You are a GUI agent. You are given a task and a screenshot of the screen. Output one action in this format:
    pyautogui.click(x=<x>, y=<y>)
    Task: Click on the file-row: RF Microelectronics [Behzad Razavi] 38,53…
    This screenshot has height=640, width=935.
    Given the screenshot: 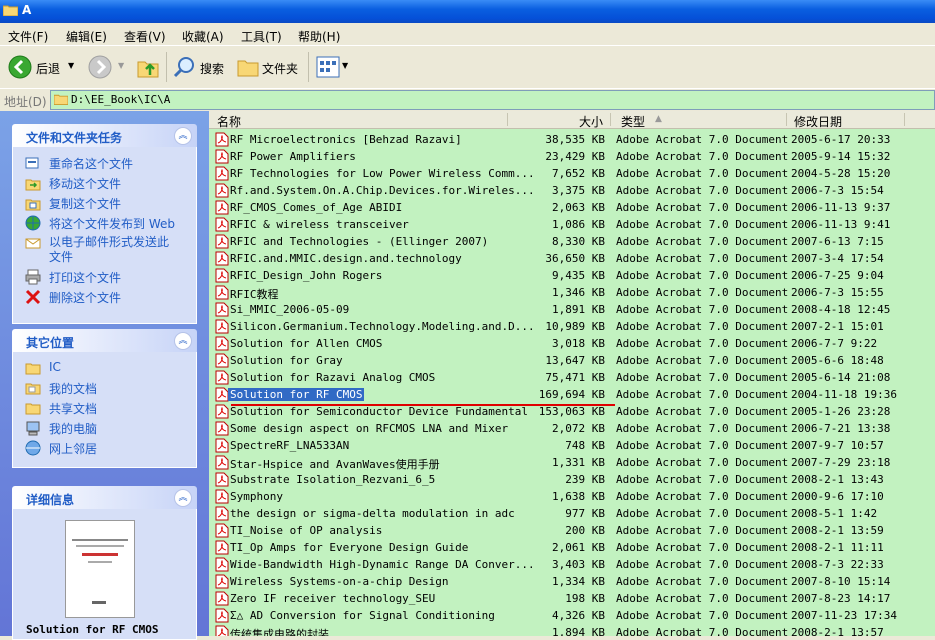 What is the action you would take?
    pyautogui.click(x=572, y=139)
    